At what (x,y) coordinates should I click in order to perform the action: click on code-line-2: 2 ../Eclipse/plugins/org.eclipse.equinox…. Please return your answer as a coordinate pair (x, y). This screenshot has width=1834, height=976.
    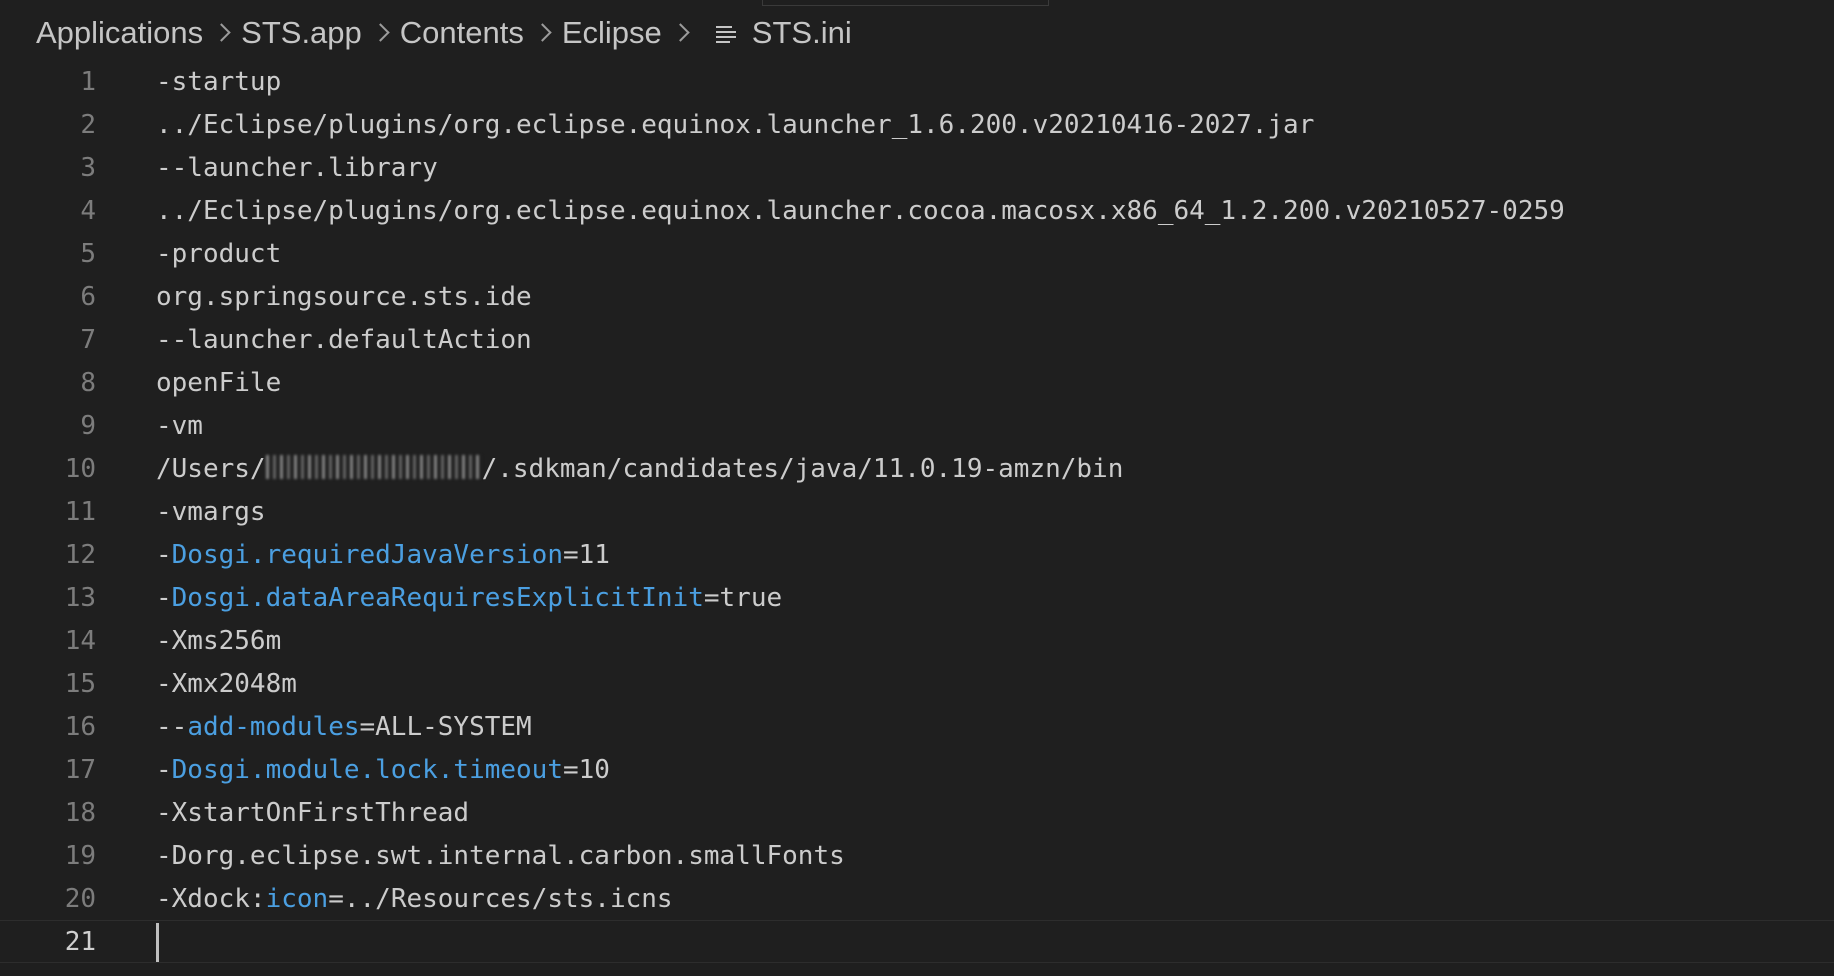
    Looking at the image, I should click on (917, 124).